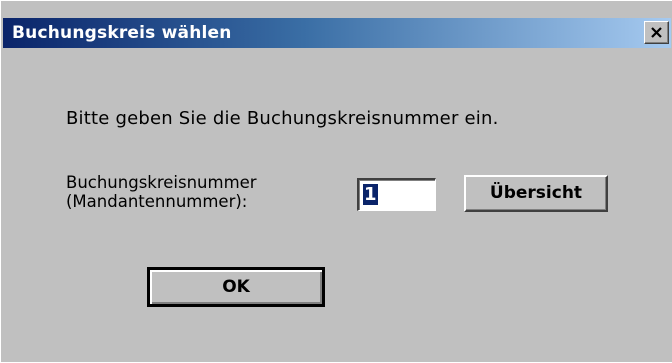 The image size is (672, 363). I want to click on company-code-input: 1, so click(396, 194).